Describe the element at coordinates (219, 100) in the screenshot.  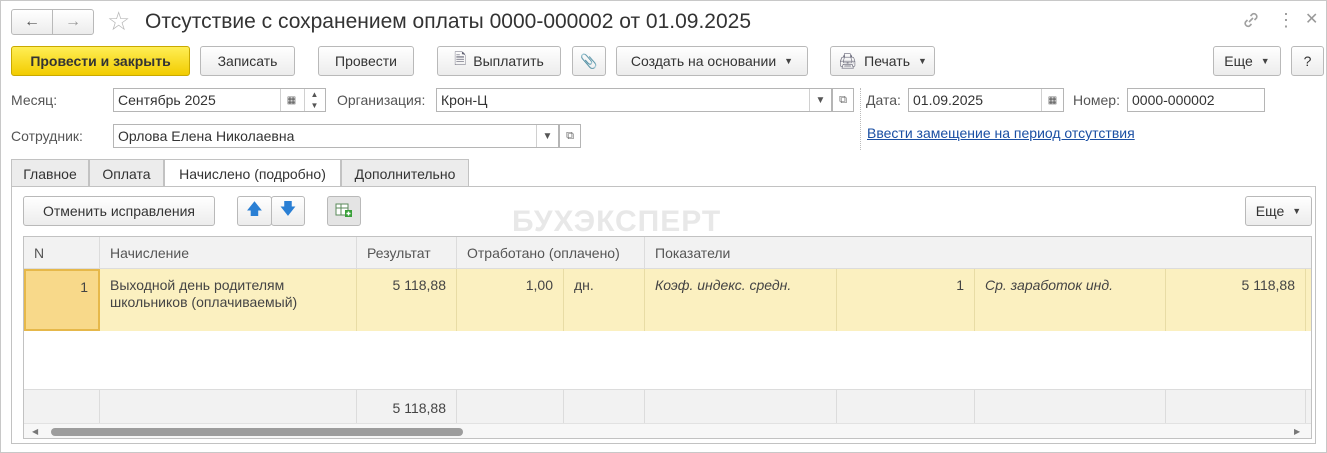
I see `month-field: Сентябрь 2025 ▦ ▲ ▼` at that location.